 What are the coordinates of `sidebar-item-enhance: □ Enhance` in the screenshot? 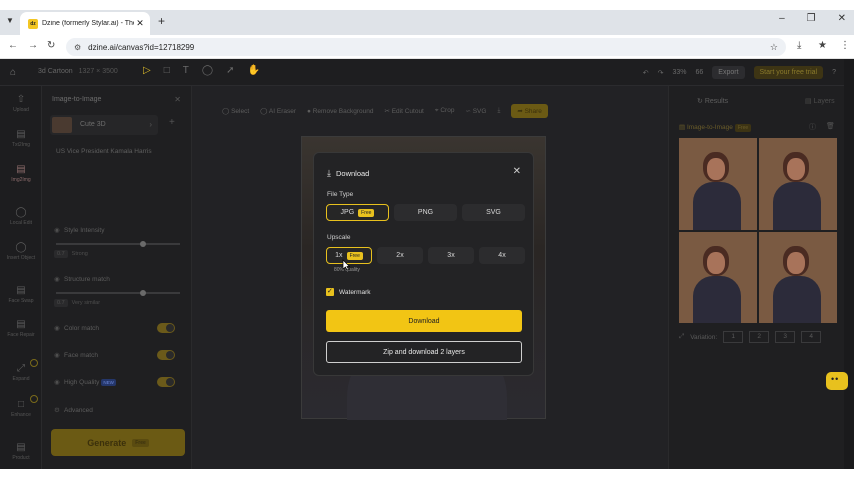 It's located at (21, 406).